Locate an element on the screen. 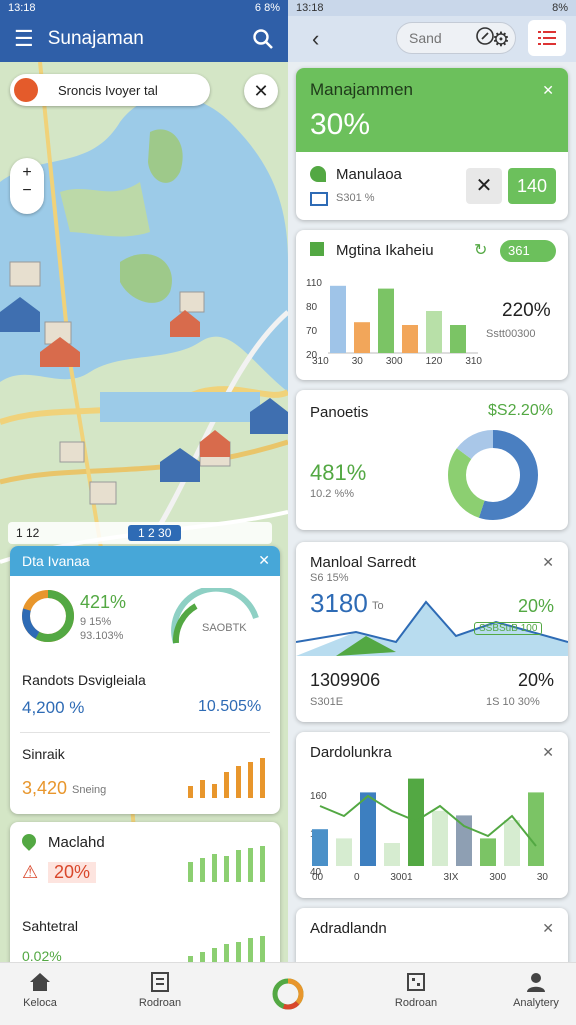 The height and width of the screenshot is (1025, 576). nav-item-reports: Rodroan is located at coordinates (160, 989).